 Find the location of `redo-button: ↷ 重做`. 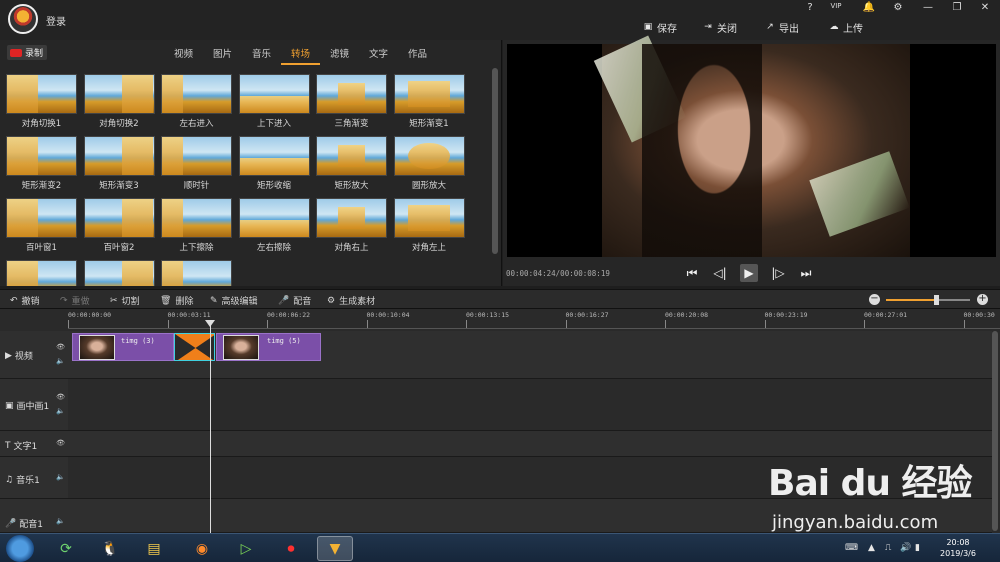

redo-button: ↷ 重做 is located at coordinates (75, 301).